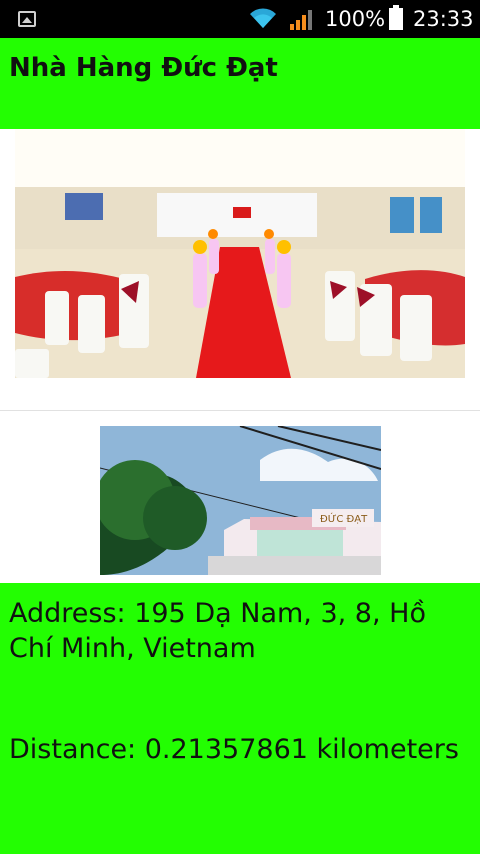  What do you see at coordinates (234, 749) in the screenshot?
I see `distance-text: Distance: 0.21357861 kilometers` at bounding box center [234, 749].